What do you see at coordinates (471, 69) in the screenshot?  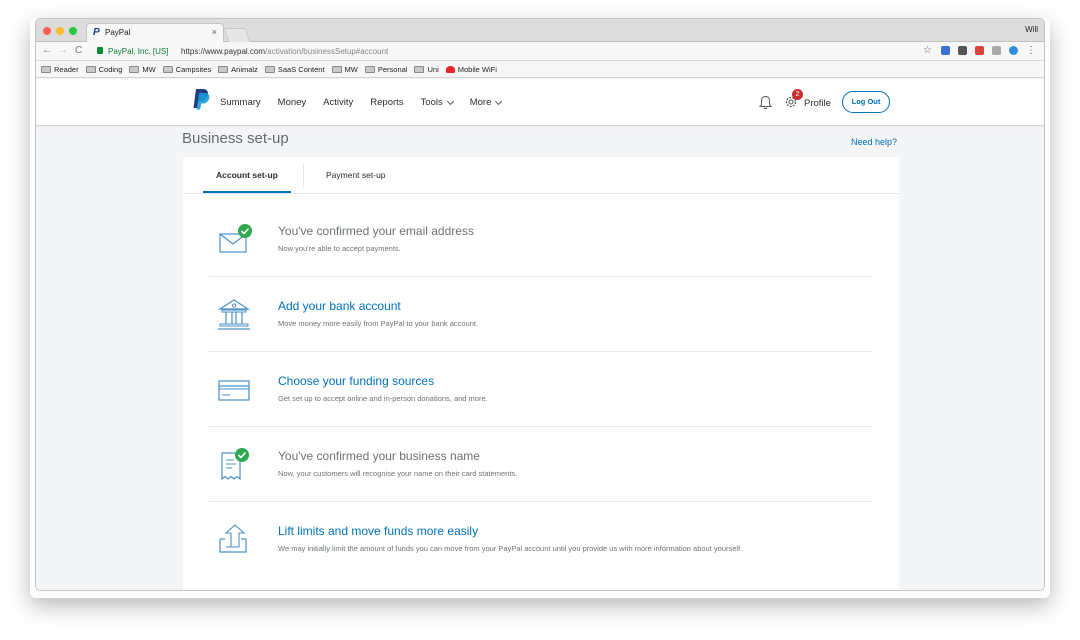 I see `bookmark-item: Mobile WiFi` at bounding box center [471, 69].